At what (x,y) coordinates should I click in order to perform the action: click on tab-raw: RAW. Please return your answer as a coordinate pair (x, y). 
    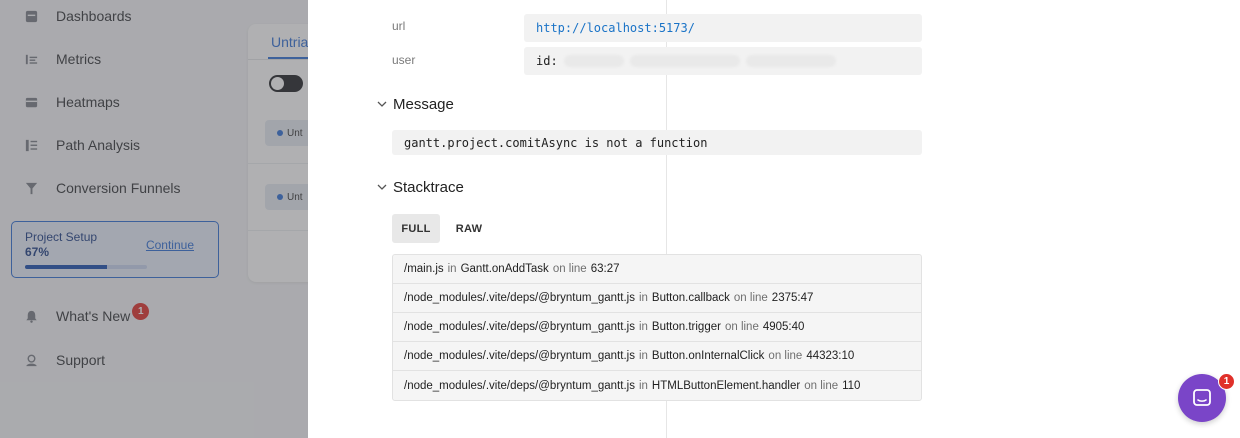
    Looking at the image, I should click on (469, 228).